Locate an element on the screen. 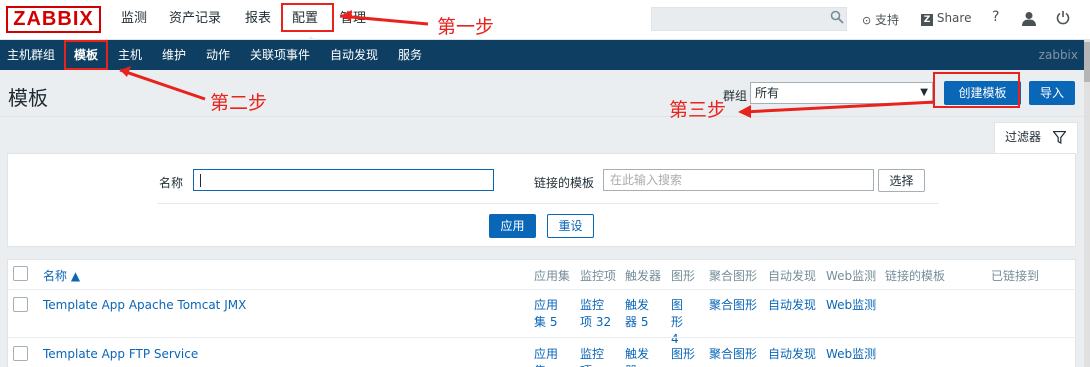  arrow-to-step2-line is located at coordinates (162, 84).